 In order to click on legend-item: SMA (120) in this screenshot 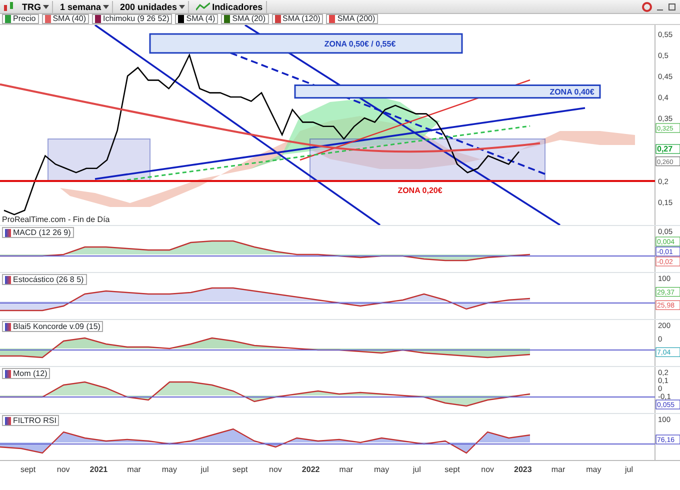, I will do `click(298, 19)`.